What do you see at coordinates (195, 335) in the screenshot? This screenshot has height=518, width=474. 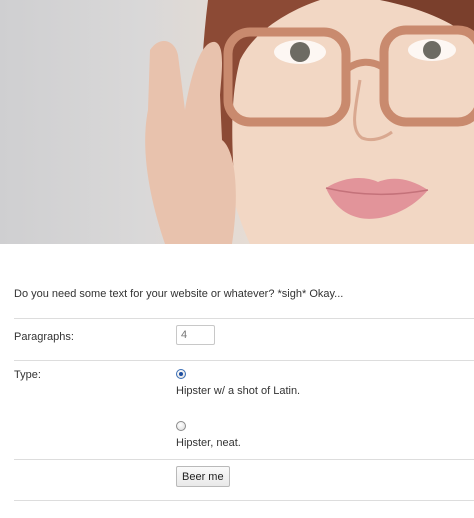 I see `paragraphs-input` at bounding box center [195, 335].